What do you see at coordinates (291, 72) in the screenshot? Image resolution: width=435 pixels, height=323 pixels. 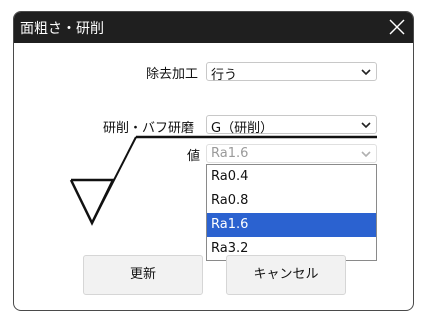 I see `removal-select: 行う` at bounding box center [291, 72].